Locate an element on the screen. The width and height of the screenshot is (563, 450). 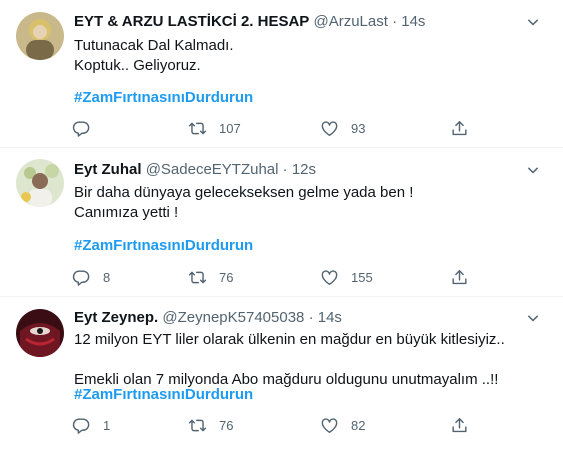
like-count: 82 is located at coordinates (358, 425).